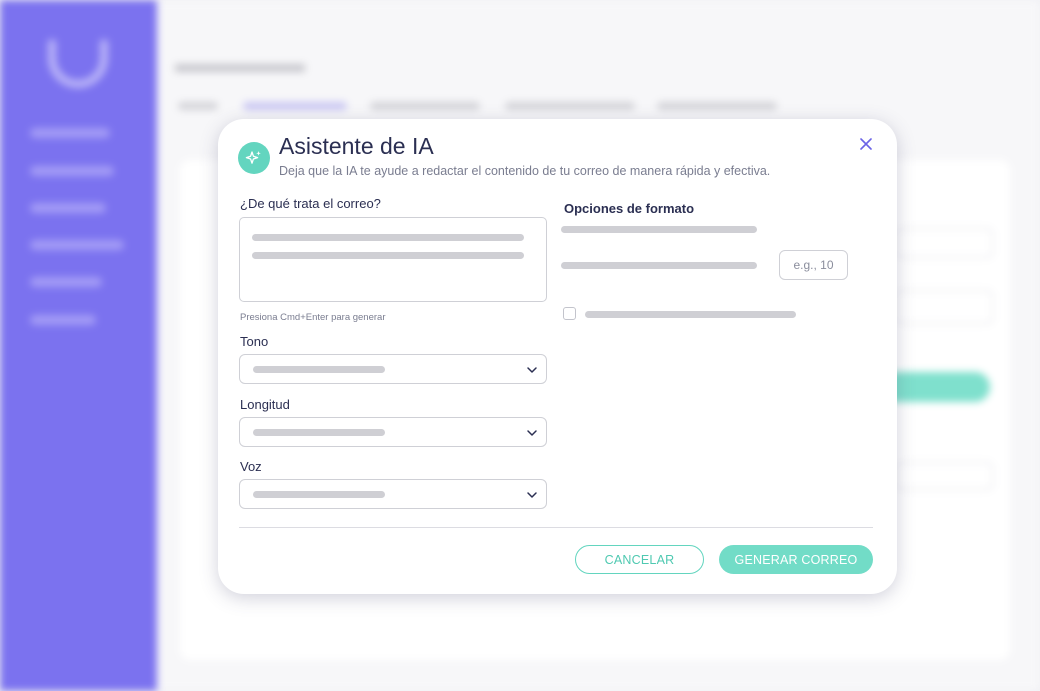 The height and width of the screenshot is (691, 1040). I want to click on voice-select, so click(393, 494).